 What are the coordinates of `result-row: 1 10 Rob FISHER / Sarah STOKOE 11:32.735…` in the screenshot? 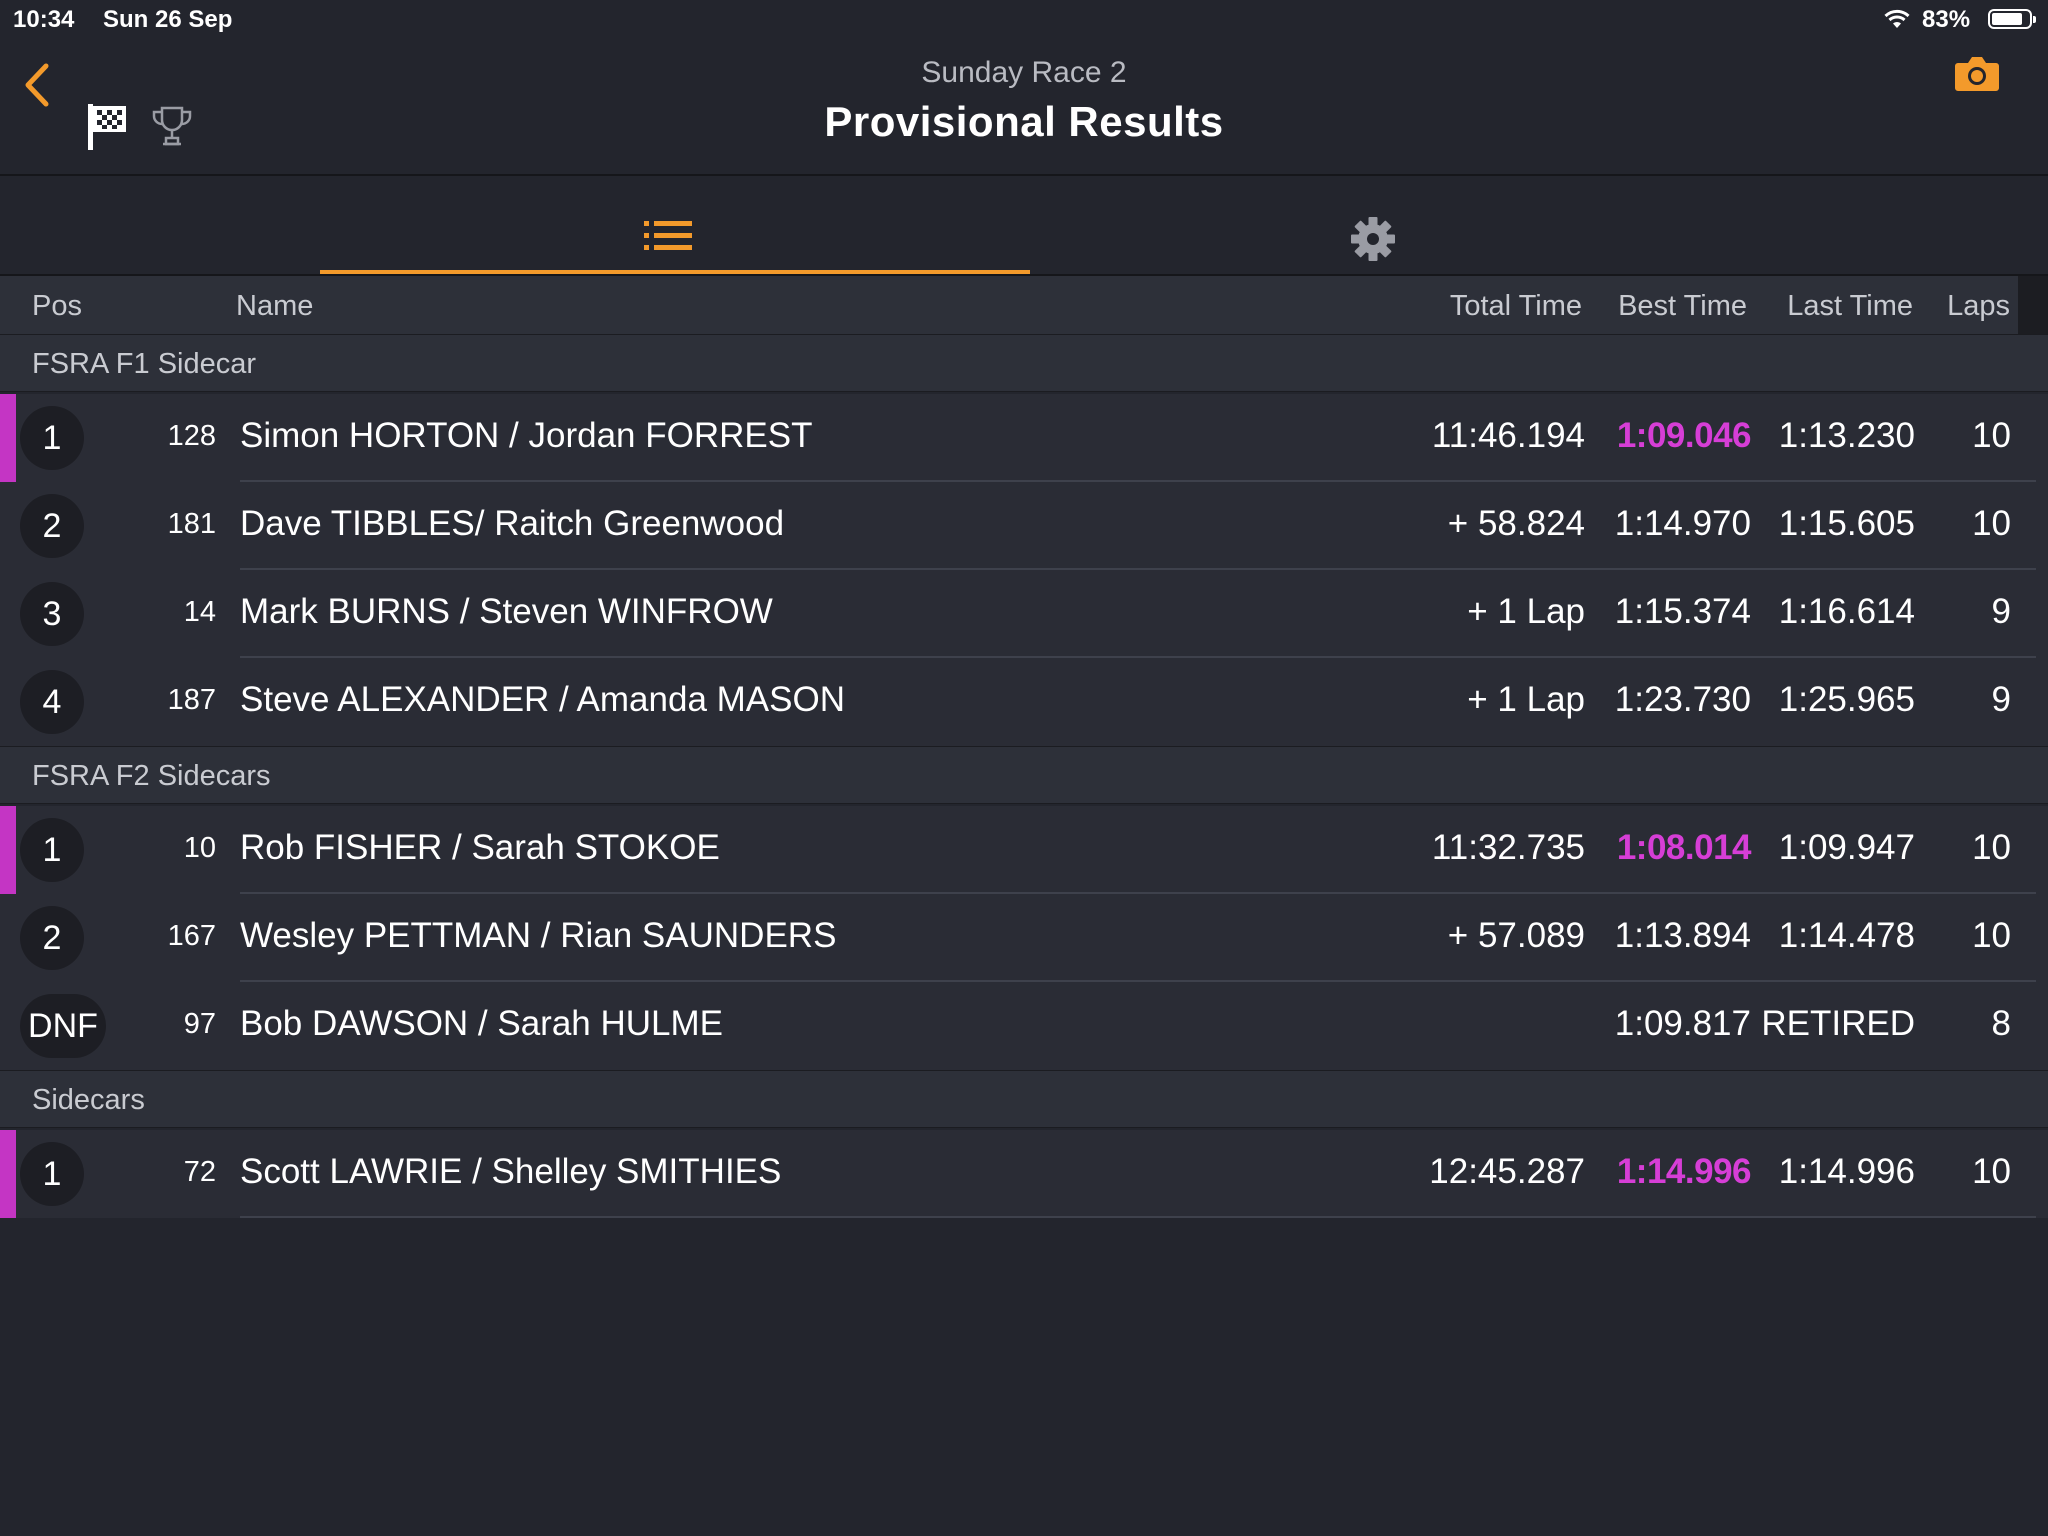 It's located at (1024, 850).